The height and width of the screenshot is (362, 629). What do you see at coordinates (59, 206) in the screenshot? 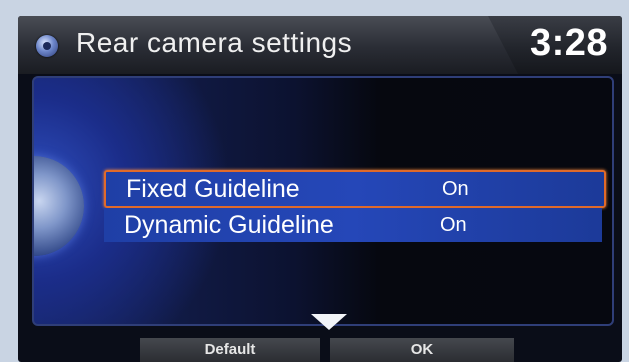
I see `dial-knob-icon` at bounding box center [59, 206].